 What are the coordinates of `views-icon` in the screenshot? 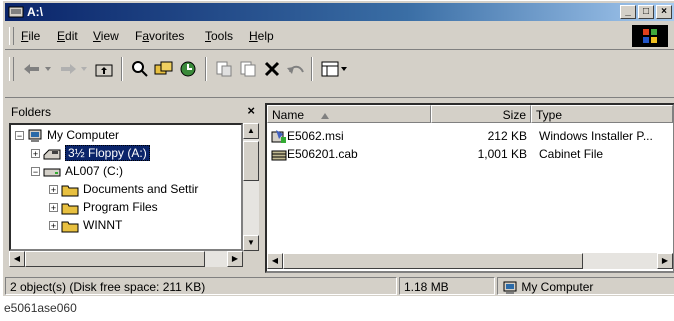 It's located at (330, 69).